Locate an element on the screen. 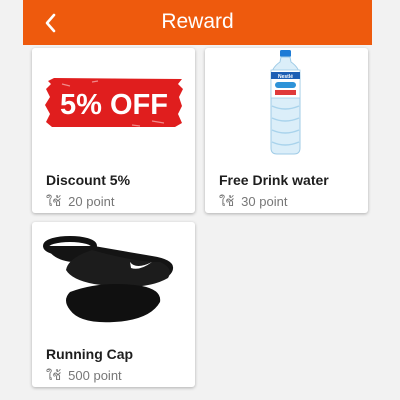 Image resolution: width=400 pixels, height=400 pixels. points-value: 30 point is located at coordinates (264, 201).